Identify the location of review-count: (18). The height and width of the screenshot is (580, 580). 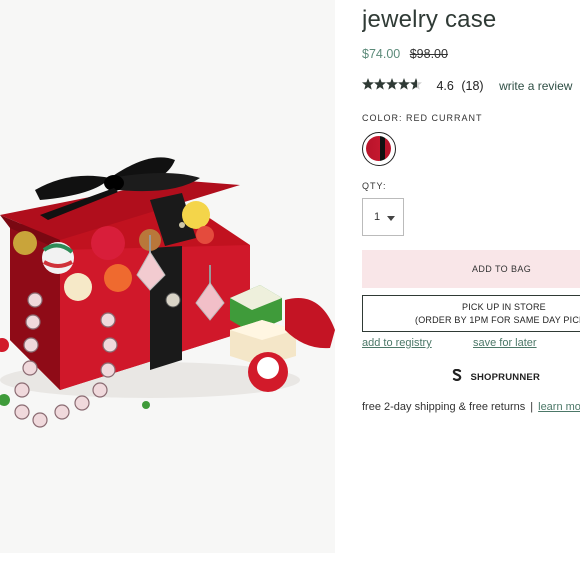
(472, 86).